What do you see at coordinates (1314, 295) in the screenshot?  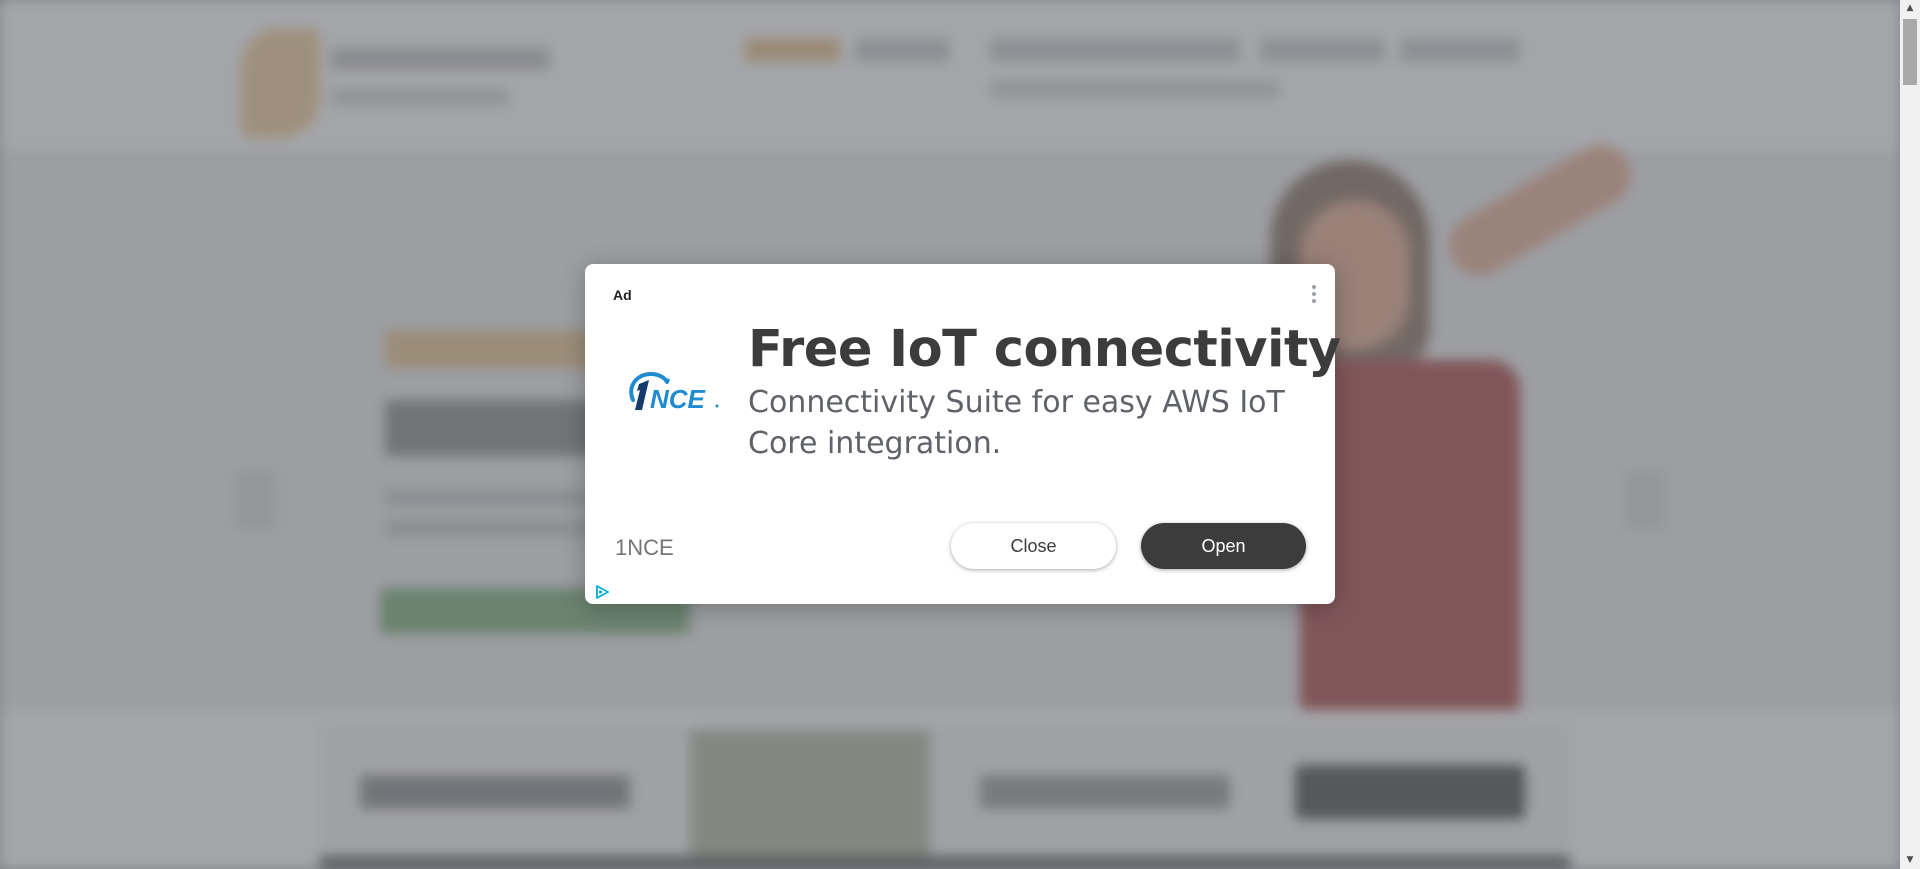 I see `more-vert-icon` at bounding box center [1314, 295].